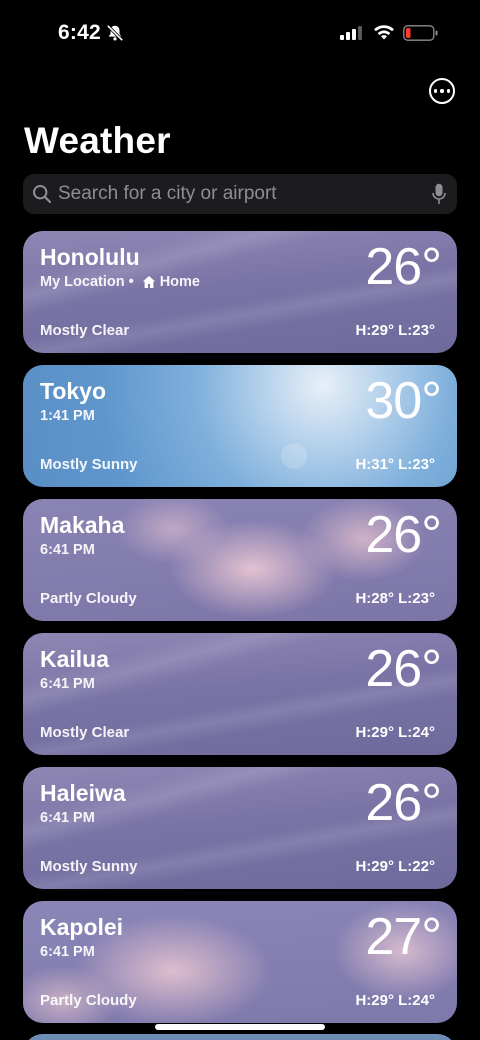 The image size is (480, 1040). I want to click on search-input, so click(238, 194).